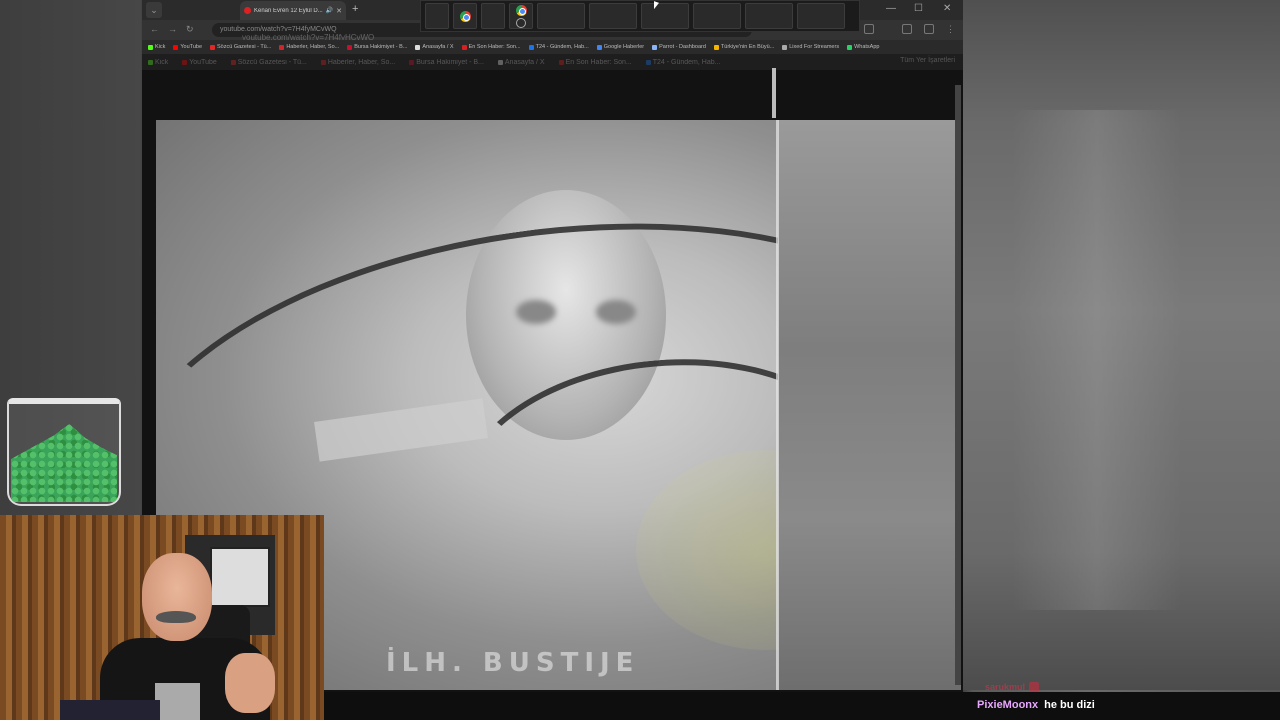 The image size is (1280, 720). Describe the element at coordinates (679, 47) in the screenshot. I see `bookmark-item: Parrot - Dashboard` at that location.